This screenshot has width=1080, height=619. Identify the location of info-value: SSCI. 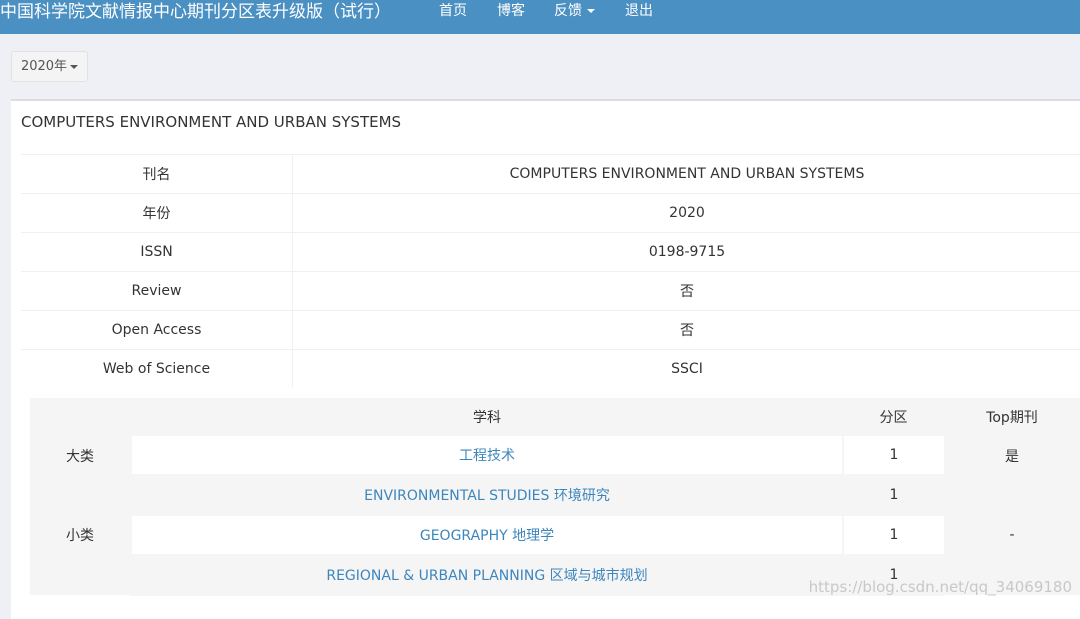
(686, 369).